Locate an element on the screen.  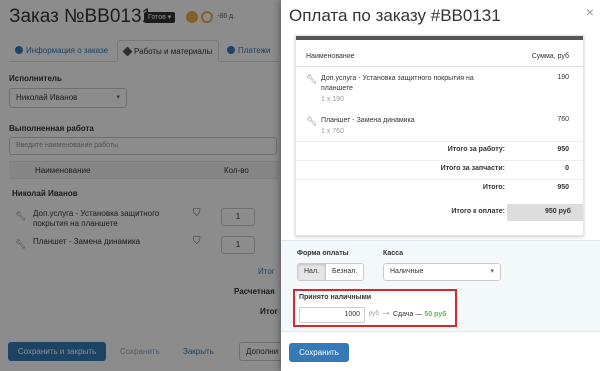
payment-form-label: Форма оплаты is located at coordinates (323, 253).